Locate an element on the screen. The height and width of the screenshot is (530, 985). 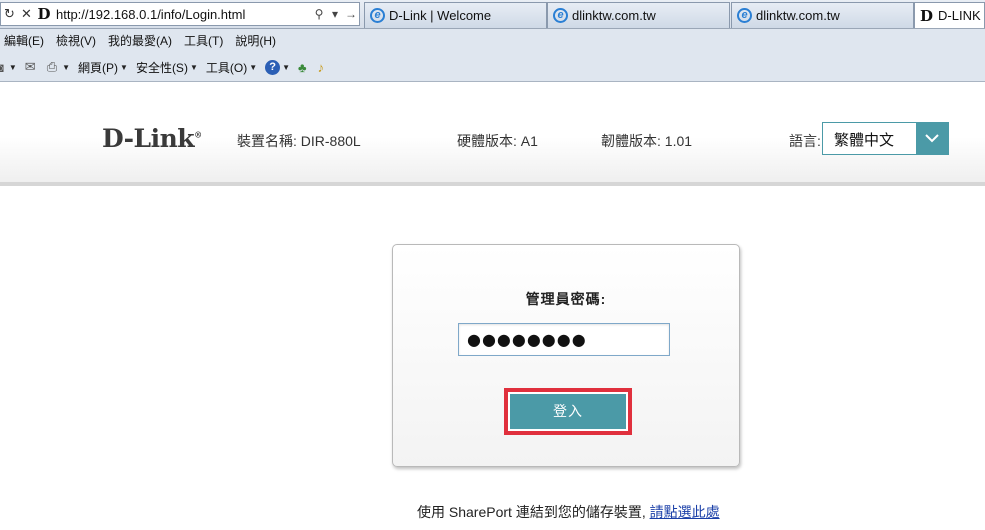
refresh-icon: ↻ is located at coordinates (9, 14).